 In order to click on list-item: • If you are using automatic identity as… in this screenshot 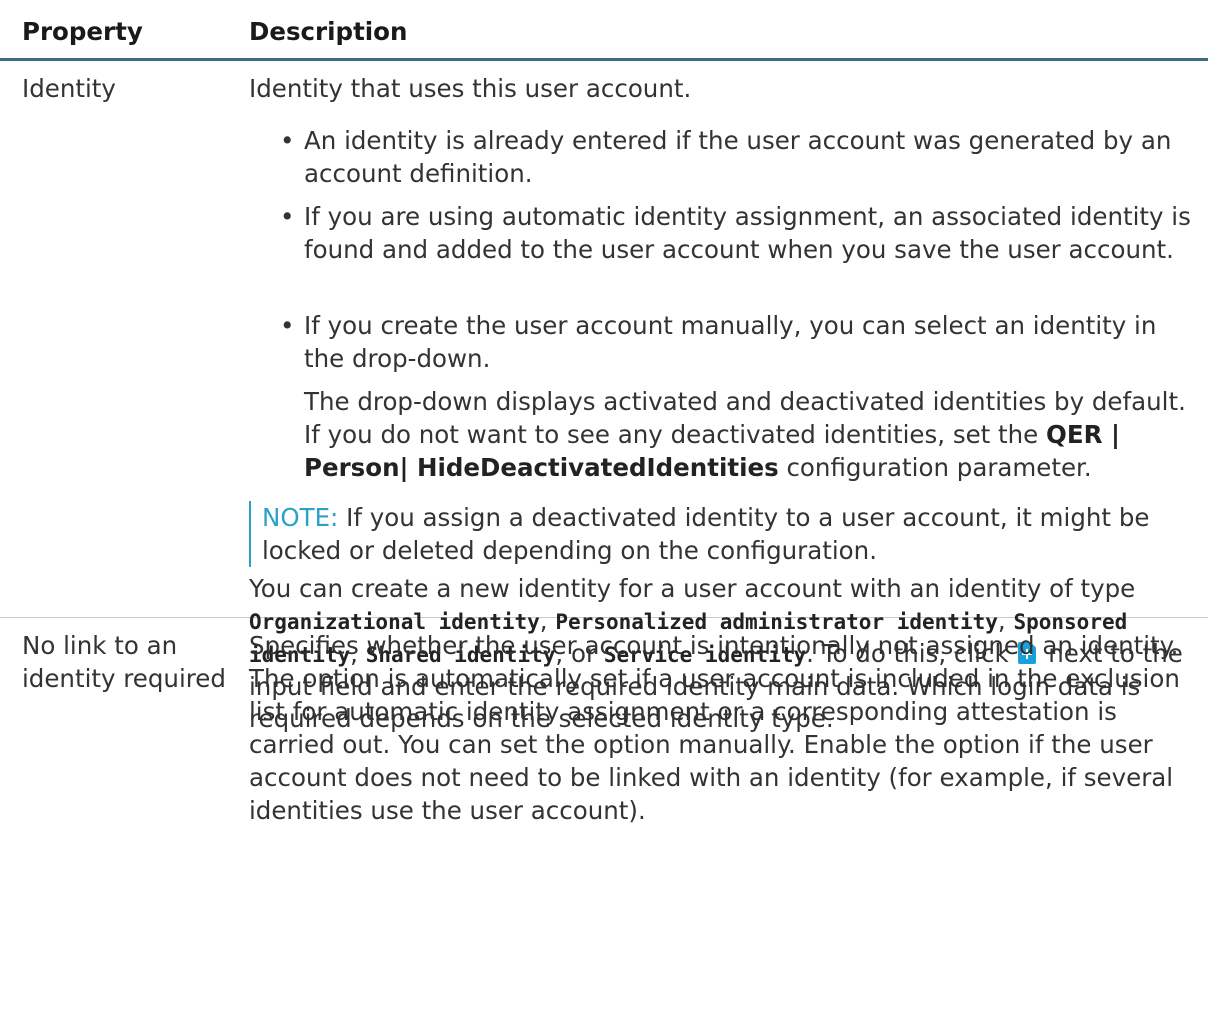, I will do `click(735, 233)`.